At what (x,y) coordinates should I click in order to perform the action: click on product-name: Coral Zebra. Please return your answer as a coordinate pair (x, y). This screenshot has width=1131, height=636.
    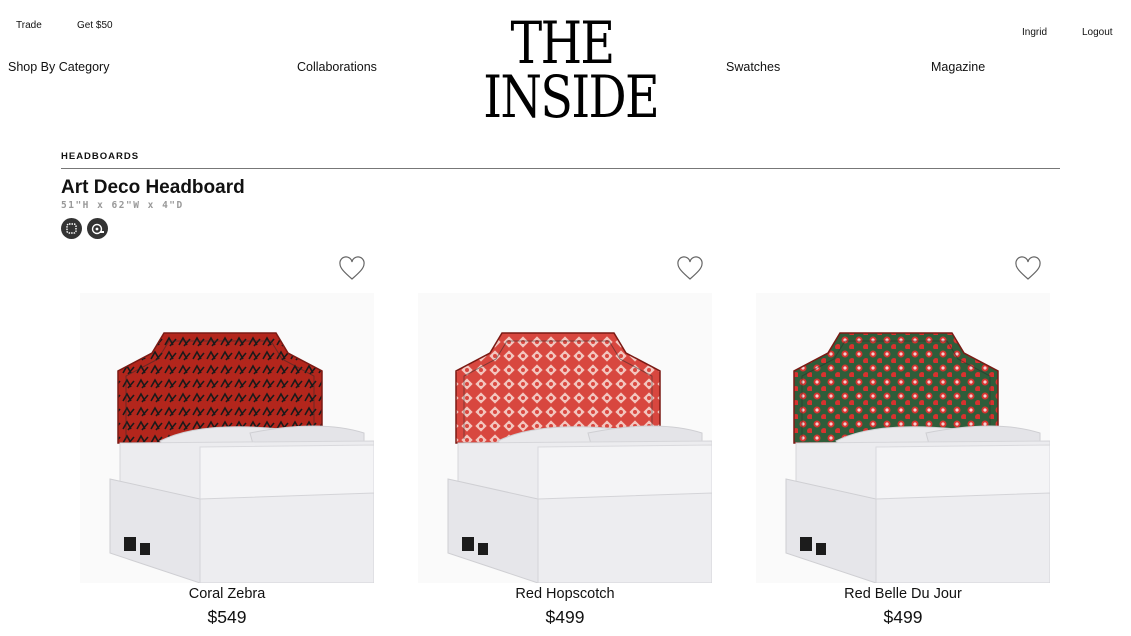
    Looking at the image, I should click on (227, 594).